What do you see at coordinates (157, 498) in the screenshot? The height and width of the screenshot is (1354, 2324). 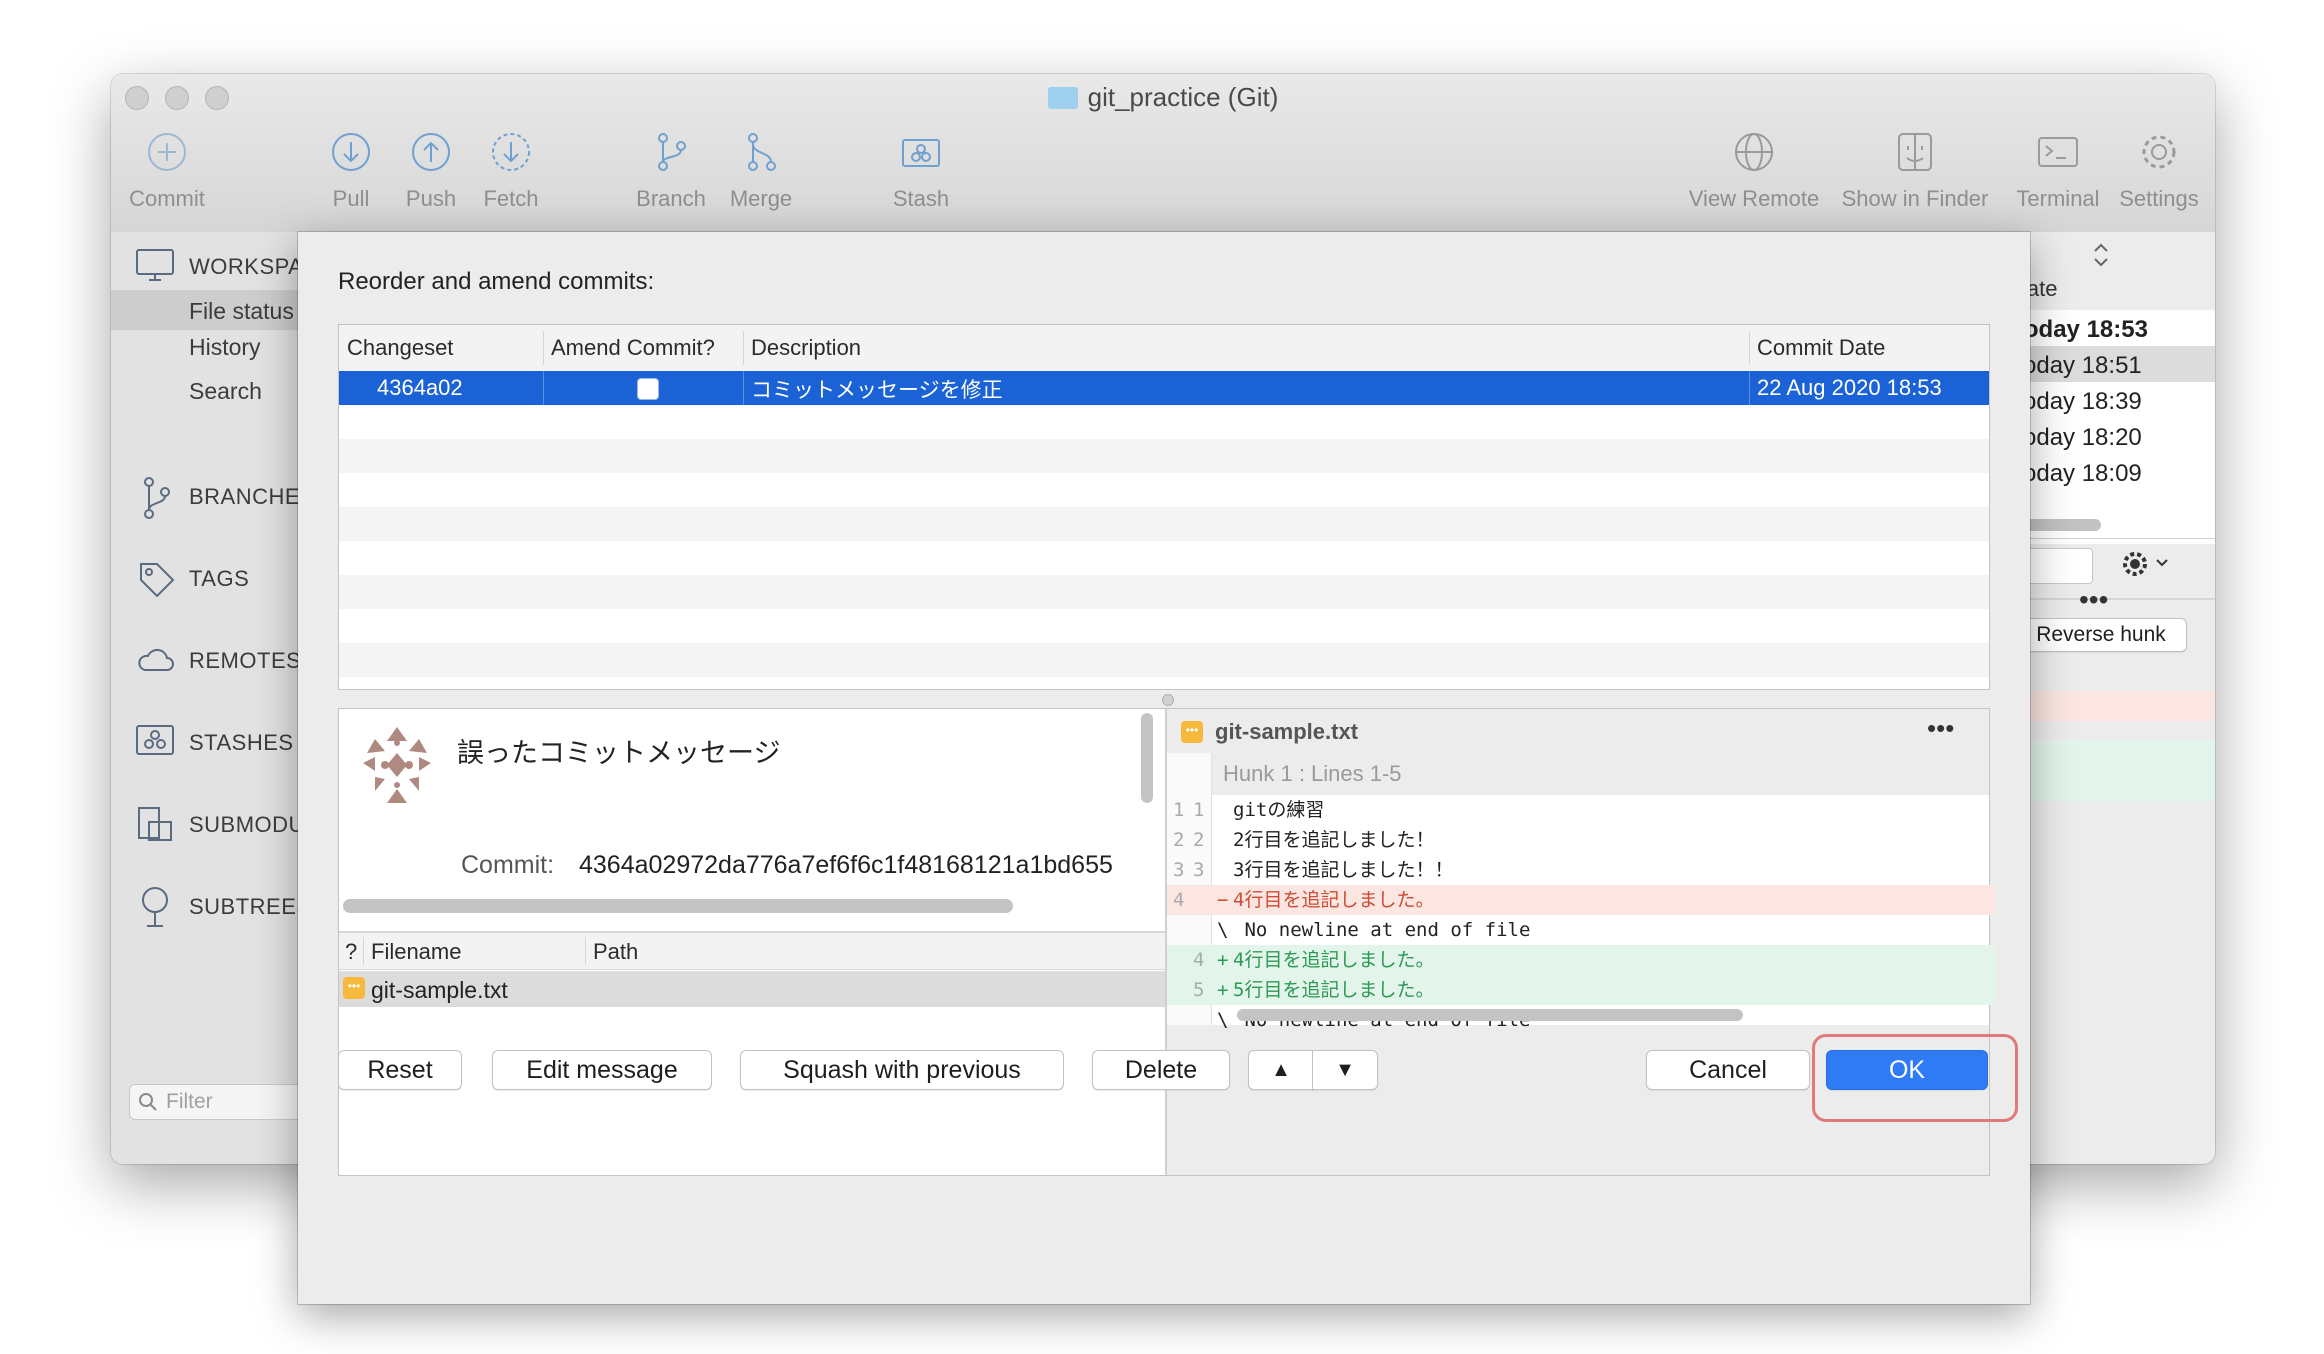 I see `branch-icon` at bounding box center [157, 498].